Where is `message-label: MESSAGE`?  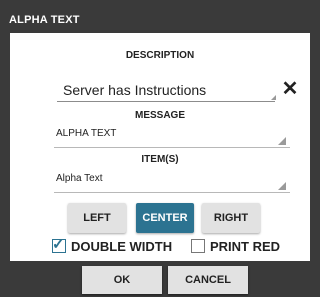 message-label: MESSAGE is located at coordinates (159, 115).